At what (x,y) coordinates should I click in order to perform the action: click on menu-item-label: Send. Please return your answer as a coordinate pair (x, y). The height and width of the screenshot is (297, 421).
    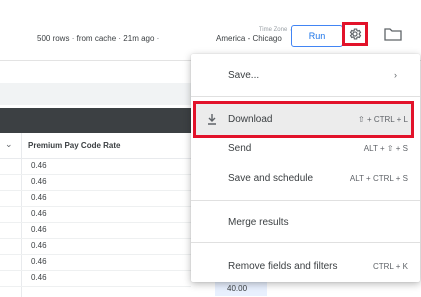
    Looking at the image, I should click on (240, 148).